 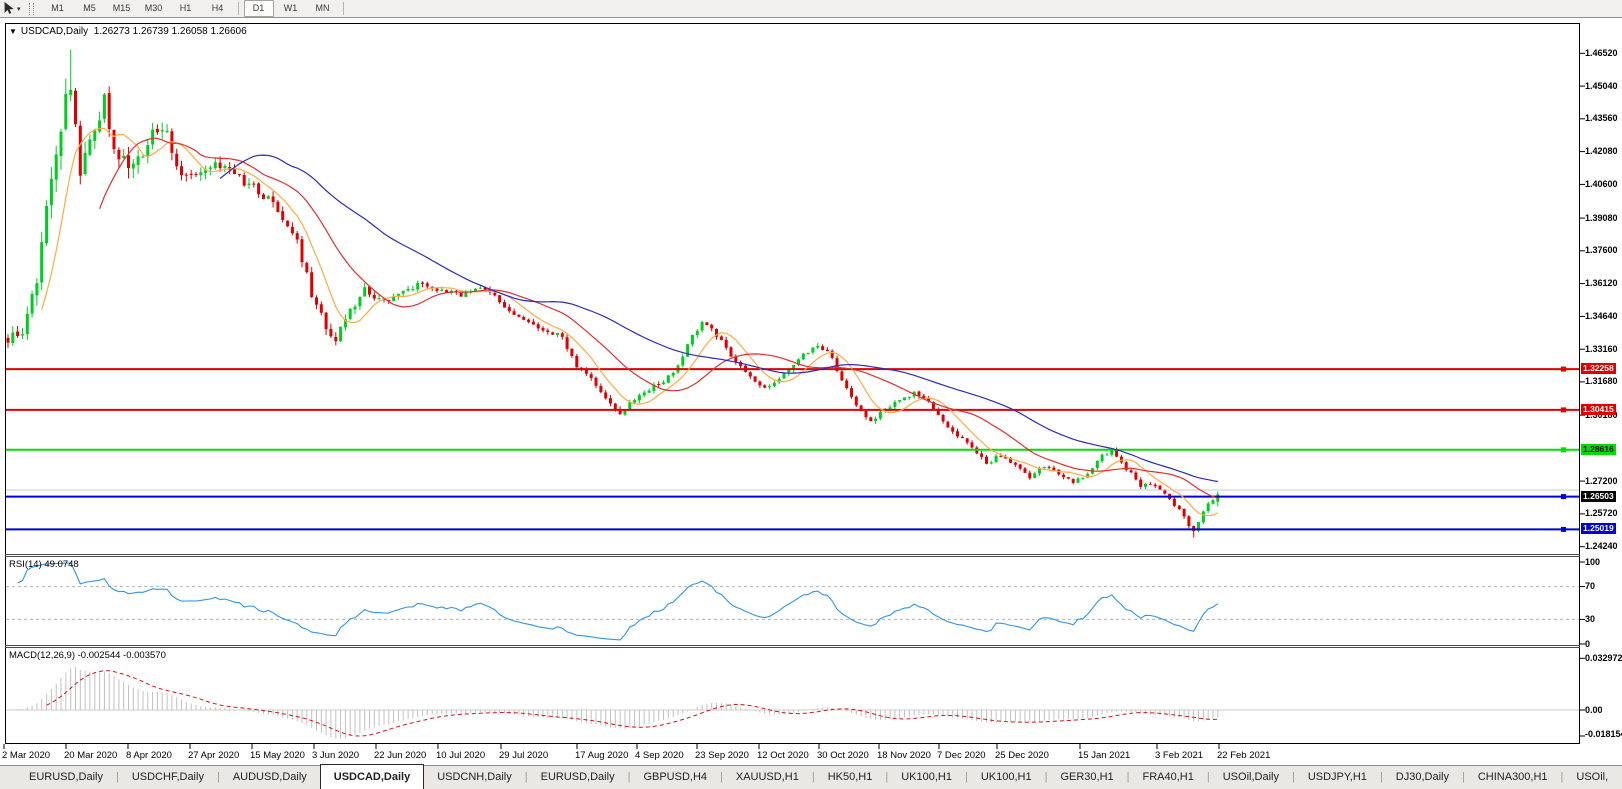 What do you see at coordinates (1601, 85) in the screenshot?
I see `price-axis-label: 1.45040` at bounding box center [1601, 85].